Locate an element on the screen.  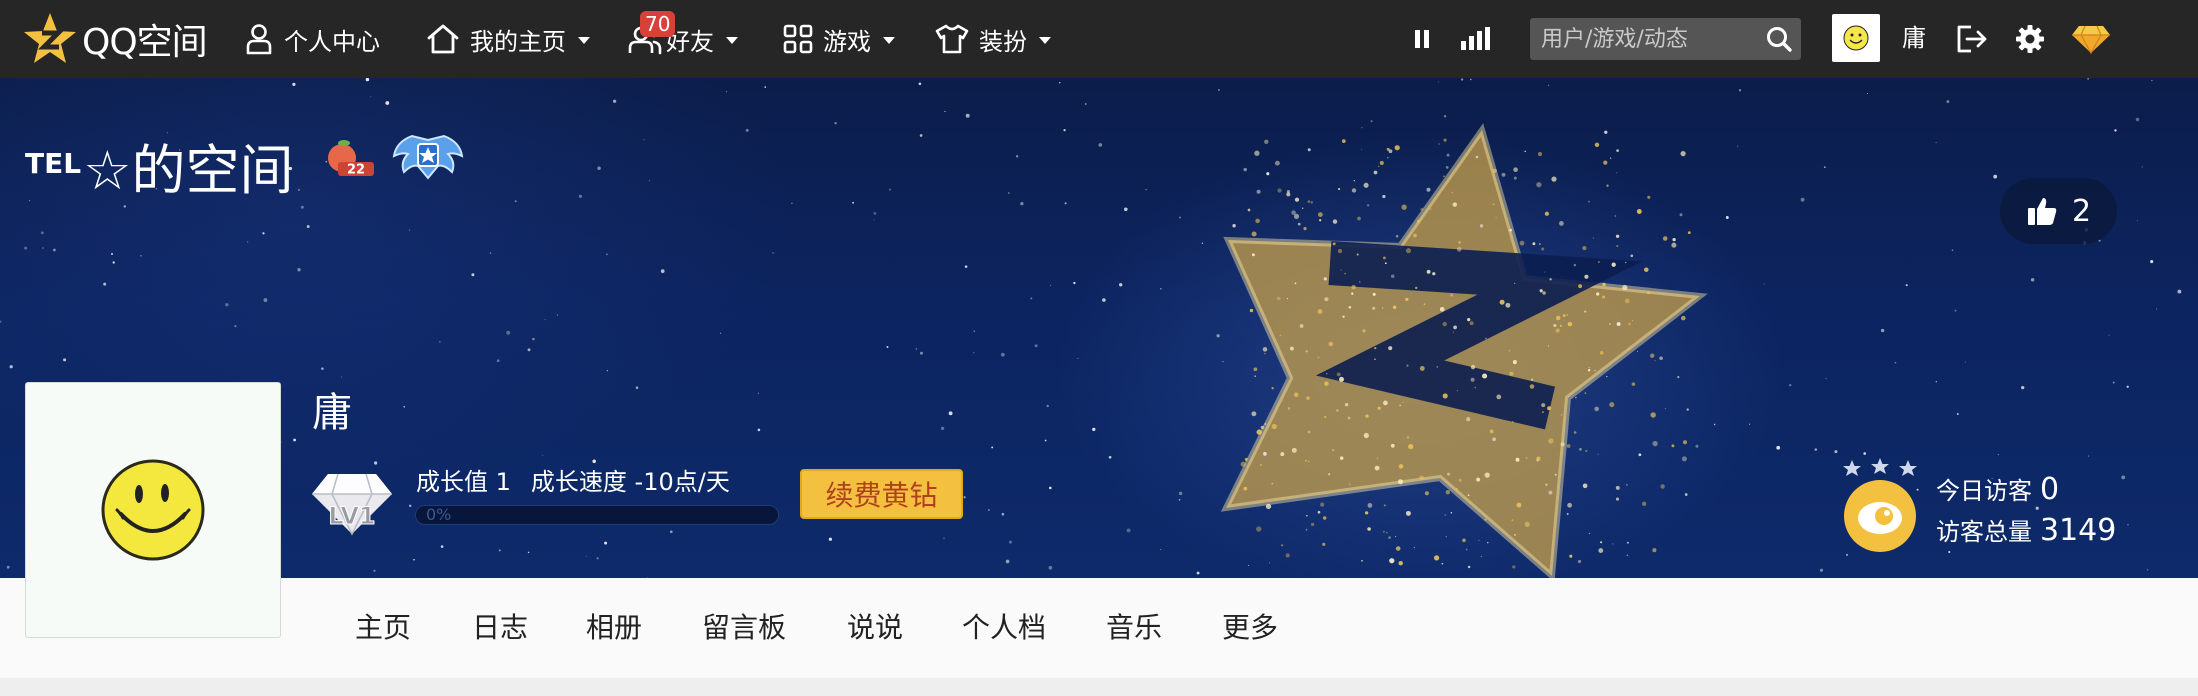
signal-bars-icon is located at coordinates (1475, 38).